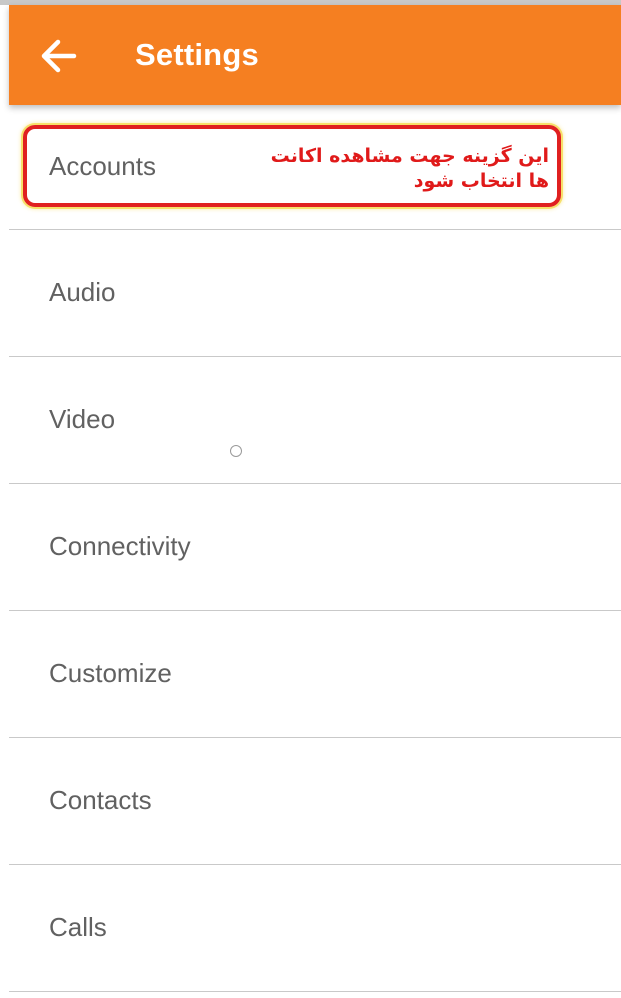 The height and width of the screenshot is (998, 621). I want to click on annotation-line: این گزینه جهت مشاهده اکانت, so click(409, 156).